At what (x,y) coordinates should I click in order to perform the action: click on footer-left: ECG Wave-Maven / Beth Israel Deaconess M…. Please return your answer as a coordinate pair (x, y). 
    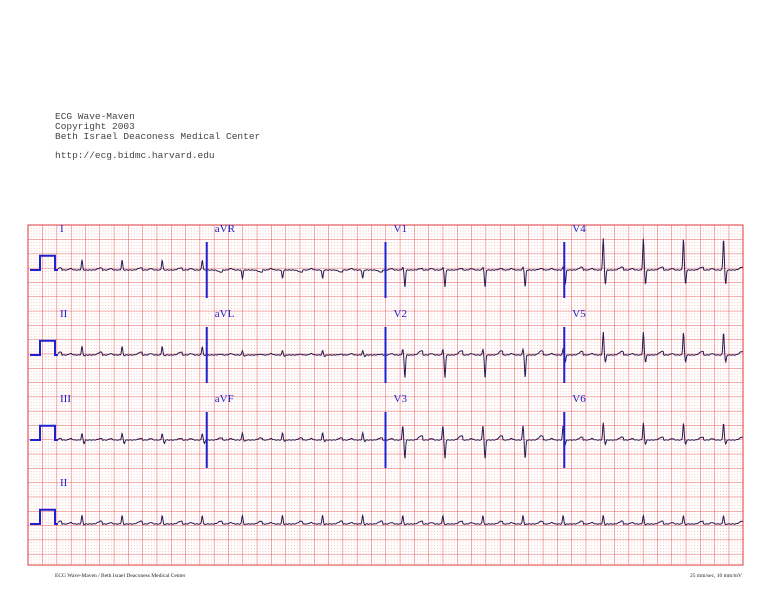
    Looking at the image, I should click on (120, 576).